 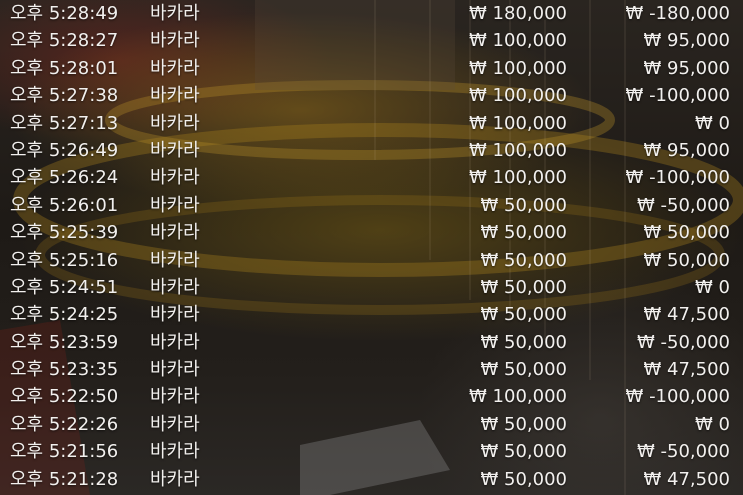 I want to click on history-row: 오후 5:27:38 바카라 ₩ 100,000 ₩ -100,000, so click(x=371, y=95).